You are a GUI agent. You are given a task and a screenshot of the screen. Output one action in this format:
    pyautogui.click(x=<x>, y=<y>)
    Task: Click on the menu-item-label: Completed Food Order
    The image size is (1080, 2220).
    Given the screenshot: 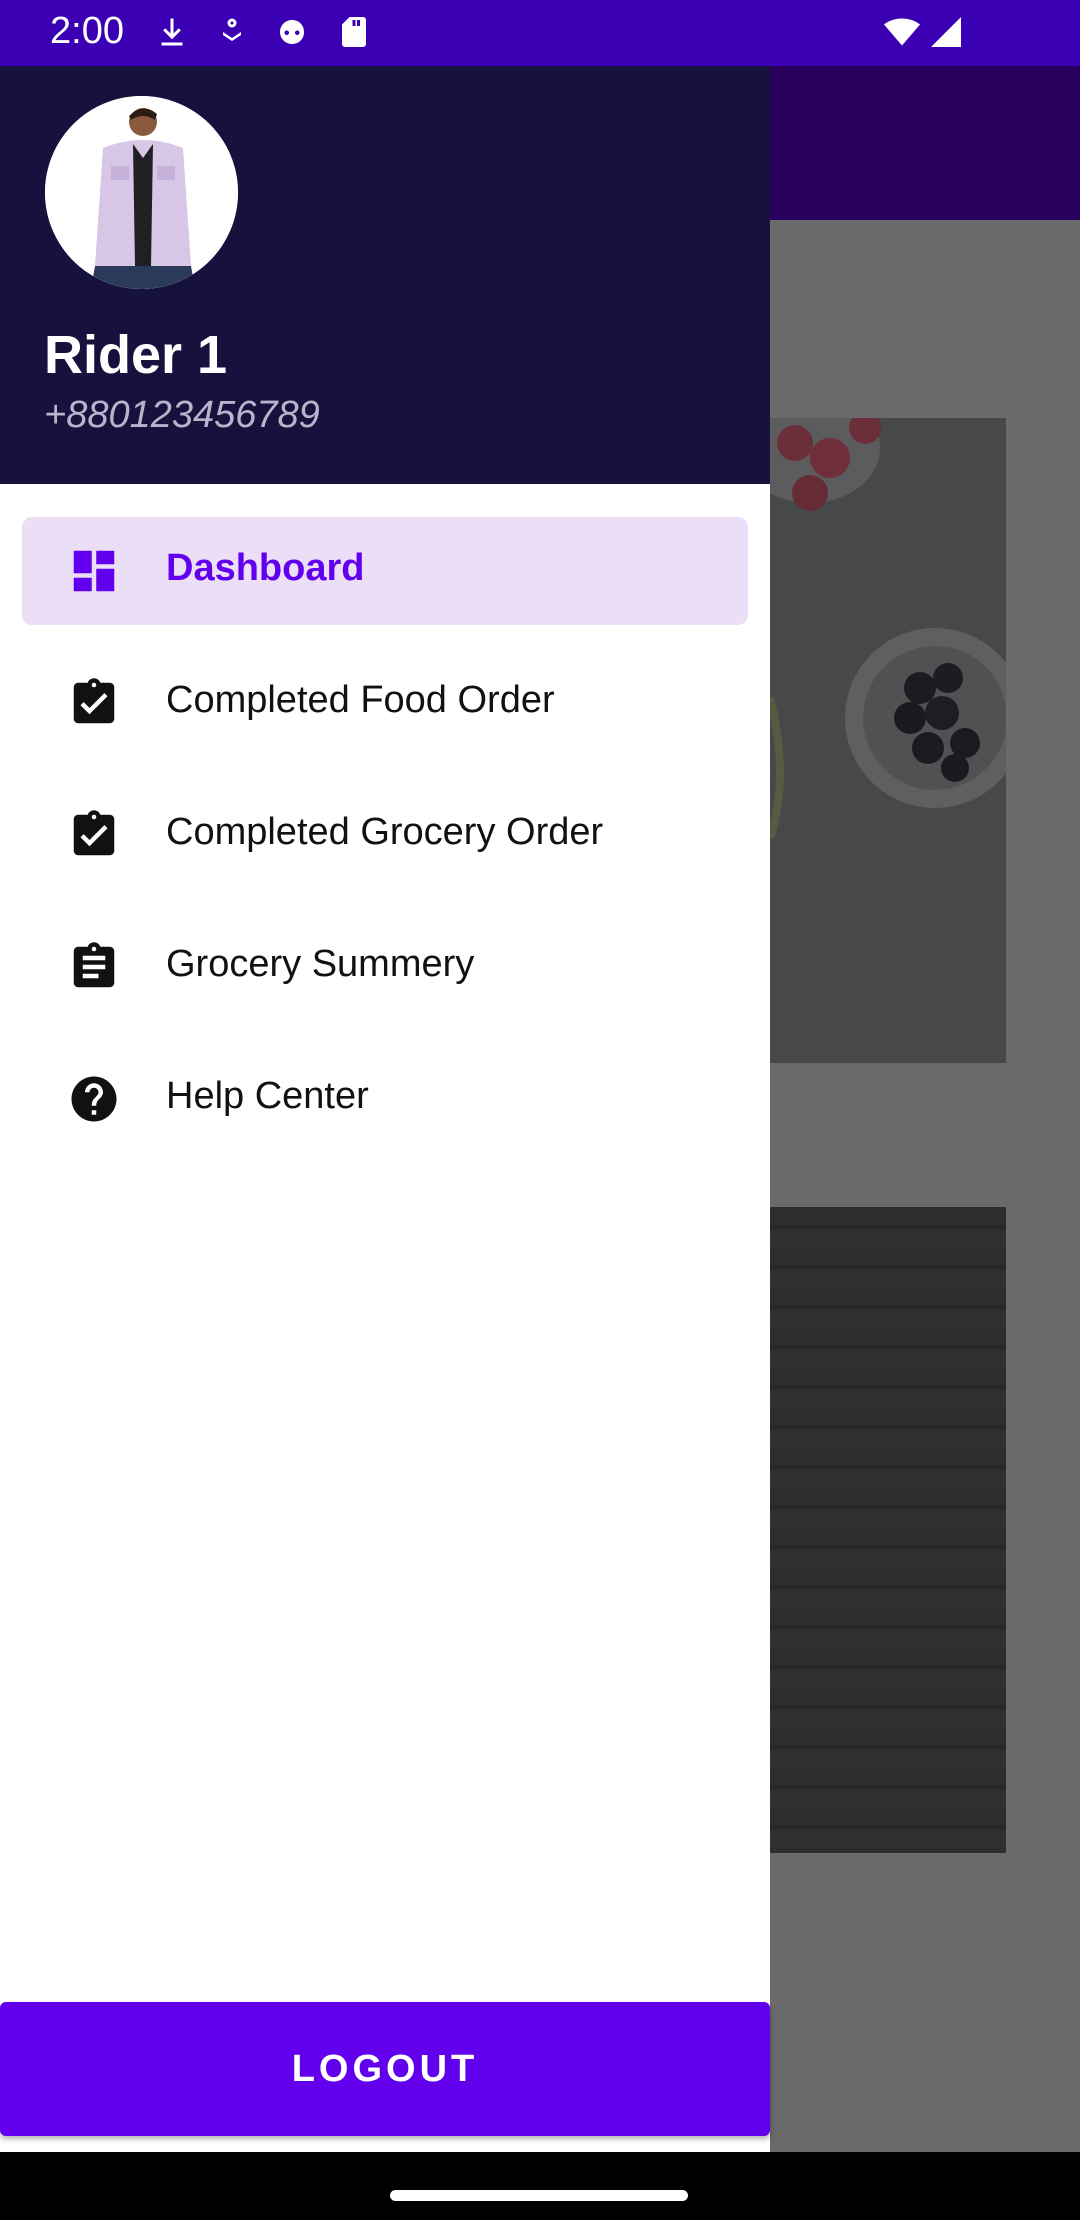 What is the action you would take?
    pyautogui.click(x=360, y=700)
    